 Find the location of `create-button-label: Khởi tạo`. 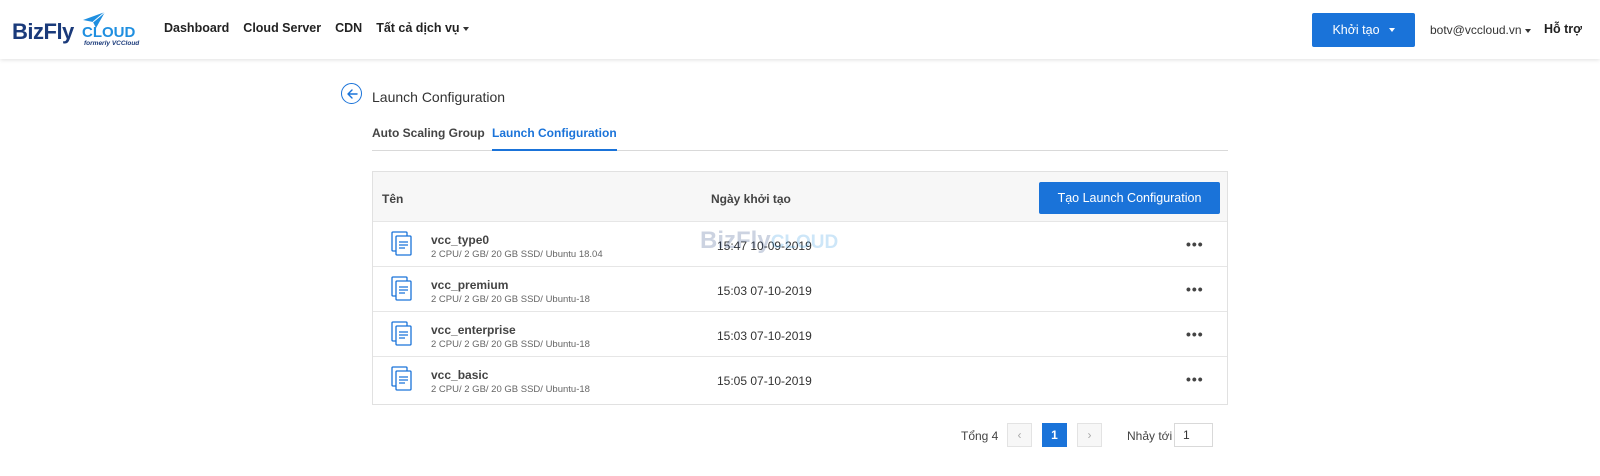

create-button-label: Khởi tạo is located at coordinates (1356, 30).